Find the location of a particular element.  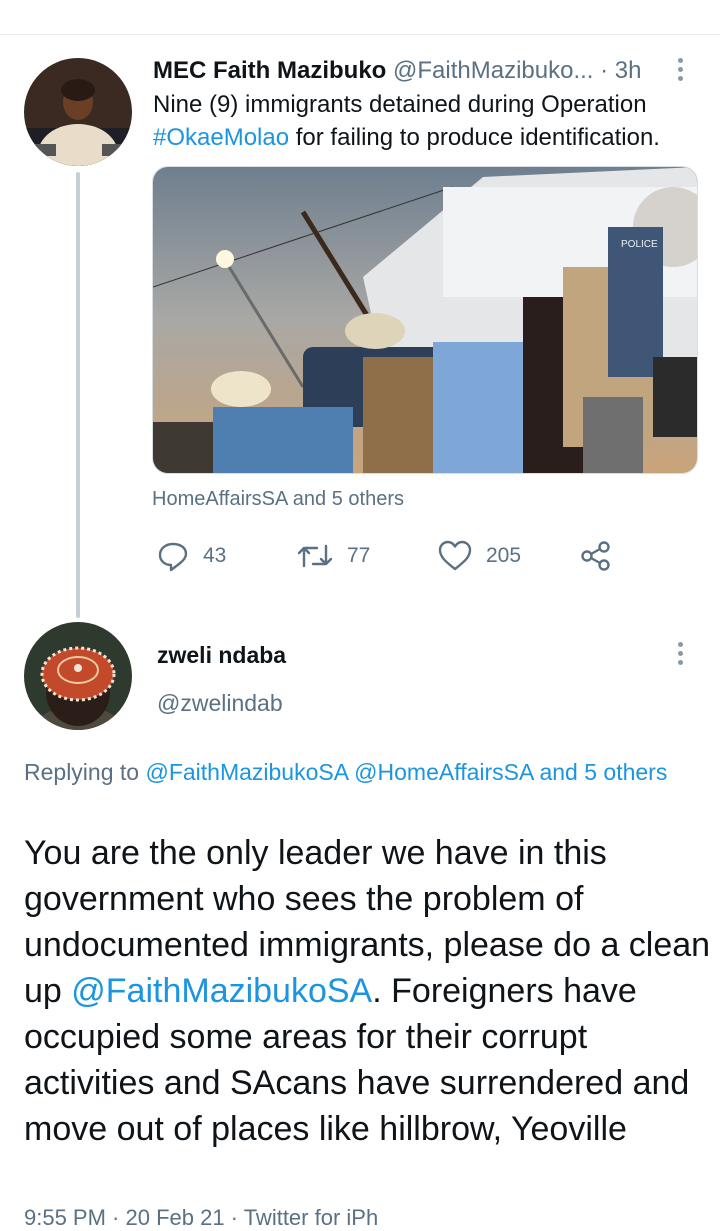

tweet-timestamp: 3h is located at coordinates (628, 70).